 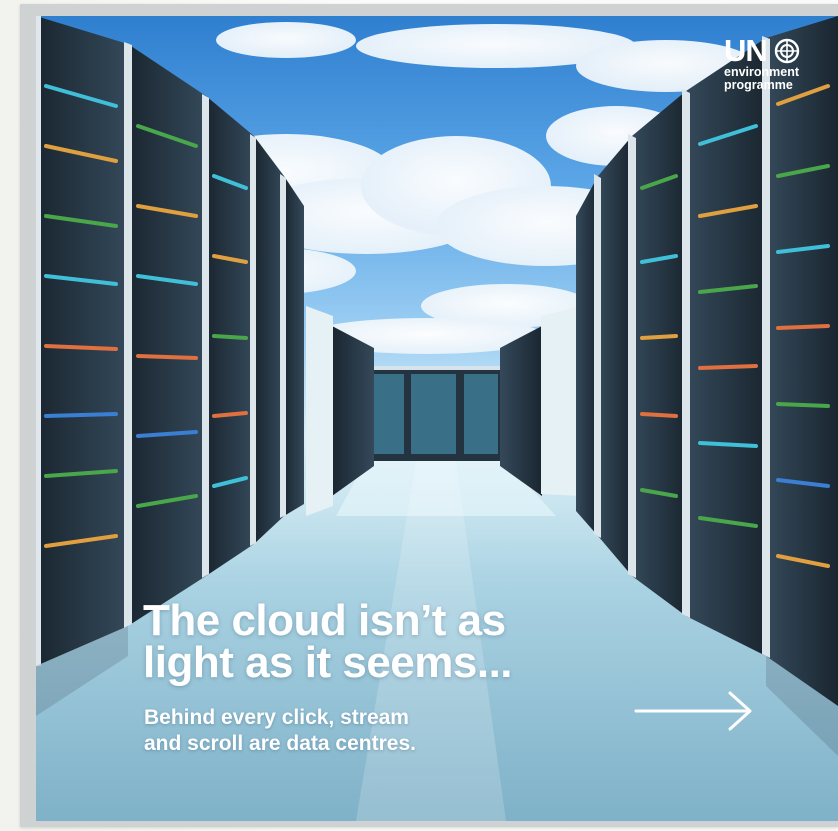 What do you see at coordinates (695, 711) in the screenshot?
I see `arrow-right-icon` at bounding box center [695, 711].